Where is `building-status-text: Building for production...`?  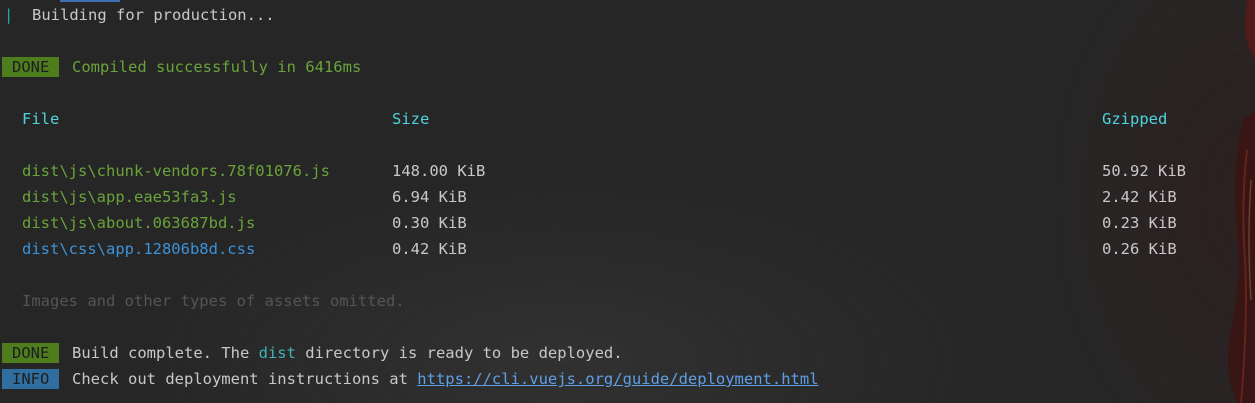 building-status-text: Building for production... is located at coordinates (153, 15).